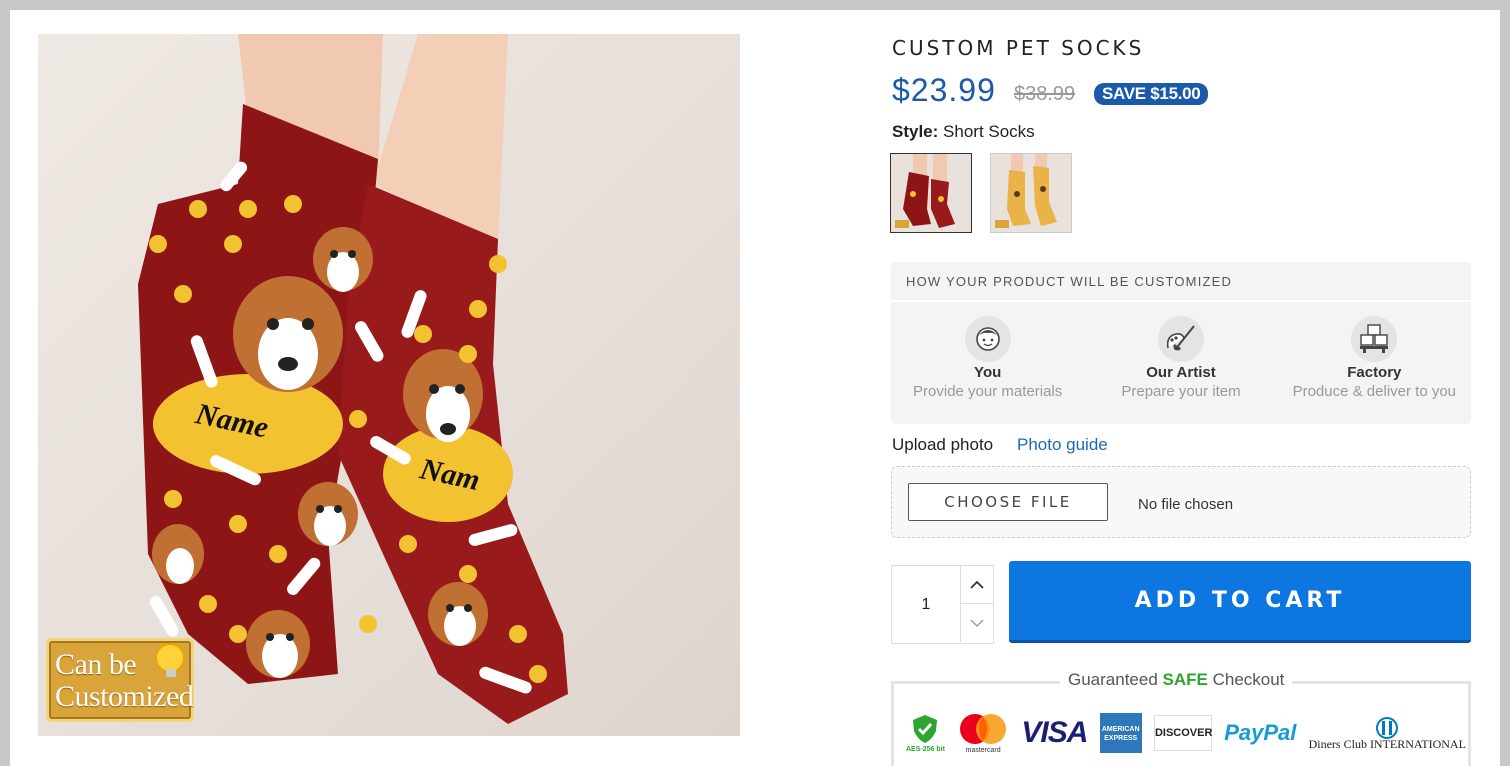 This screenshot has width=1510, height=766. I want to click on product-title: CUSTOM PET SOCKS, so click(1018, 48).